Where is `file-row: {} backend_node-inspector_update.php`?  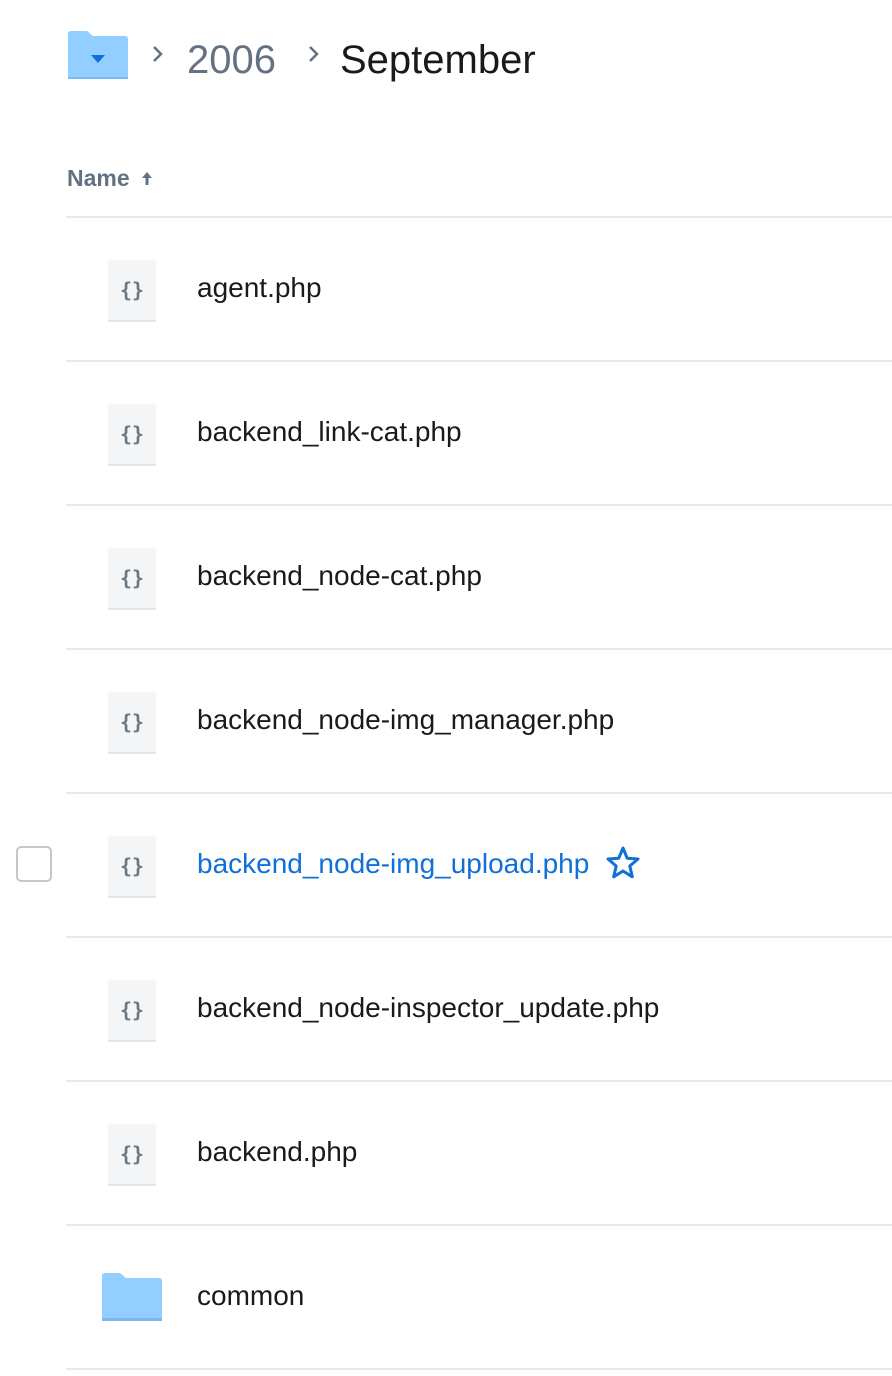 file-row: {} backend_node-inspector_update.php is located at coordinates (479, 1009).